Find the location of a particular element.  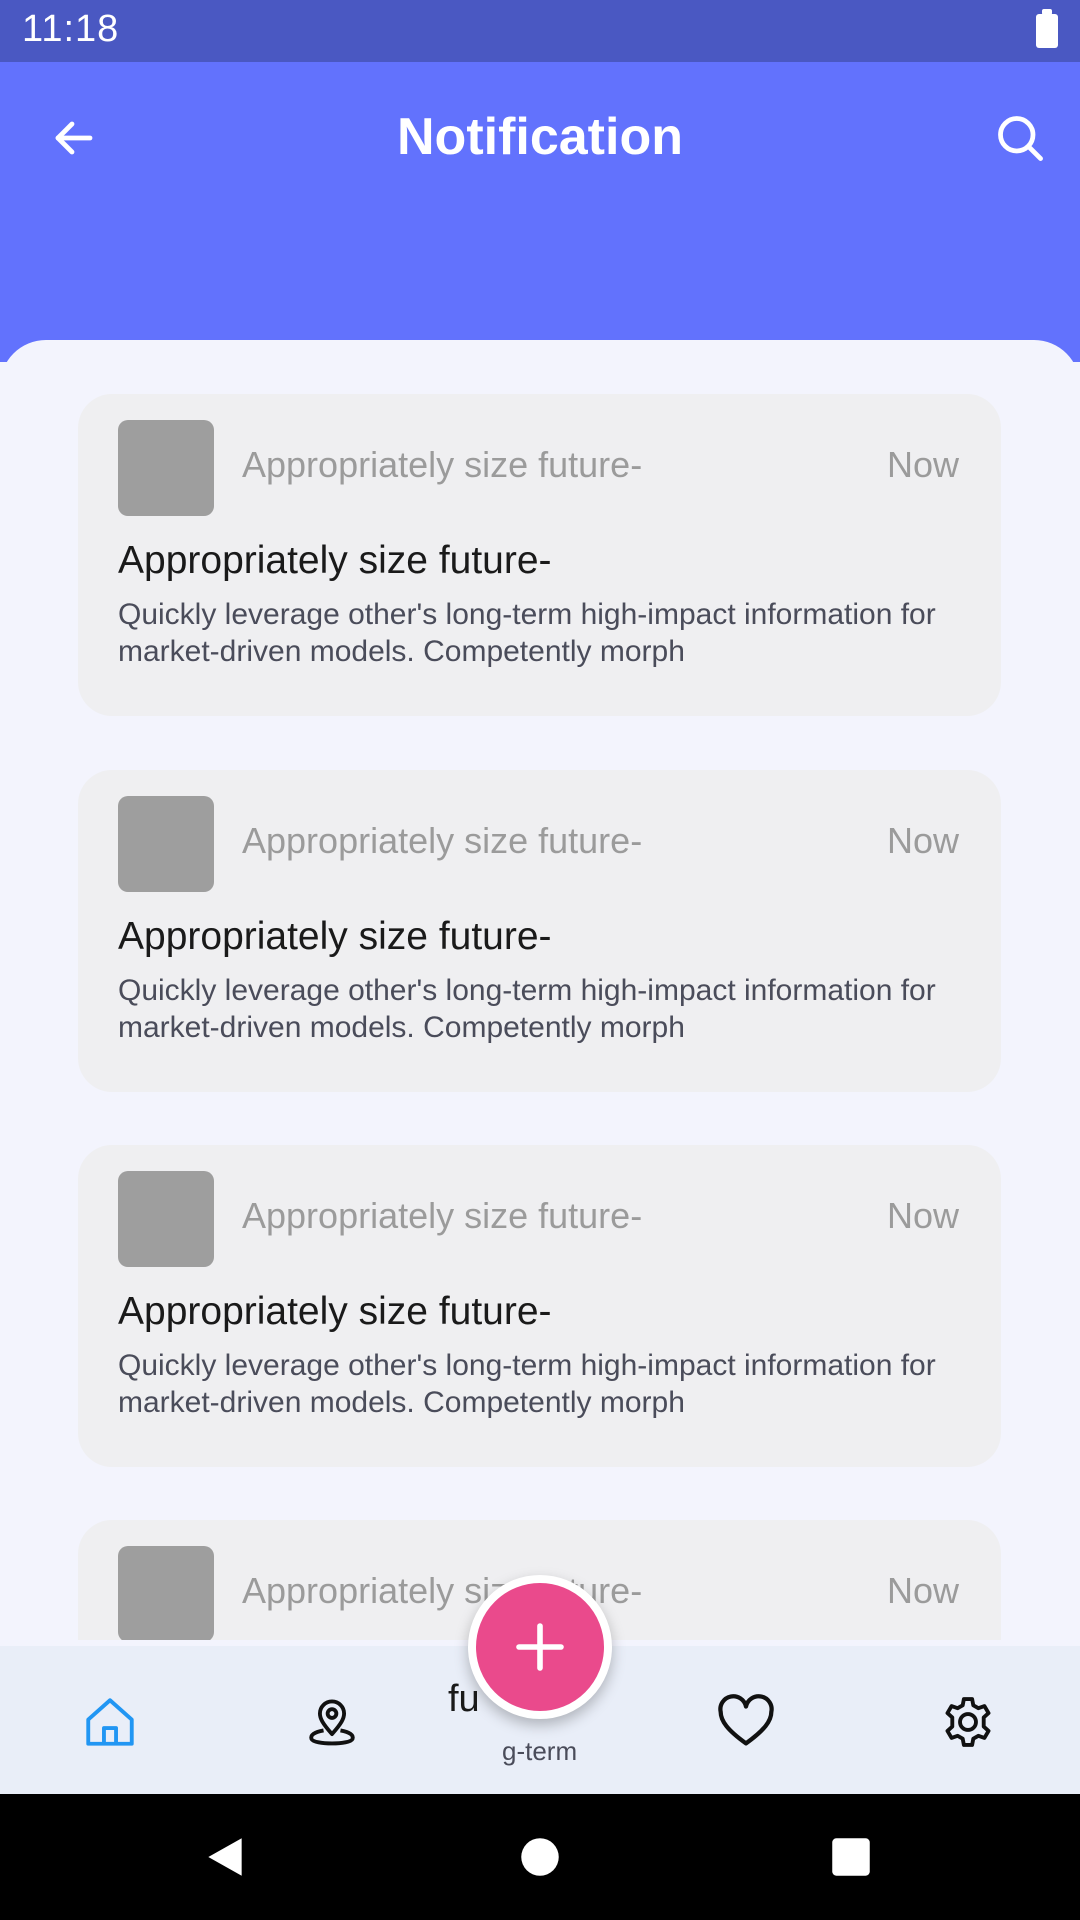

battery-icon is located at coordinates (1047, 28).